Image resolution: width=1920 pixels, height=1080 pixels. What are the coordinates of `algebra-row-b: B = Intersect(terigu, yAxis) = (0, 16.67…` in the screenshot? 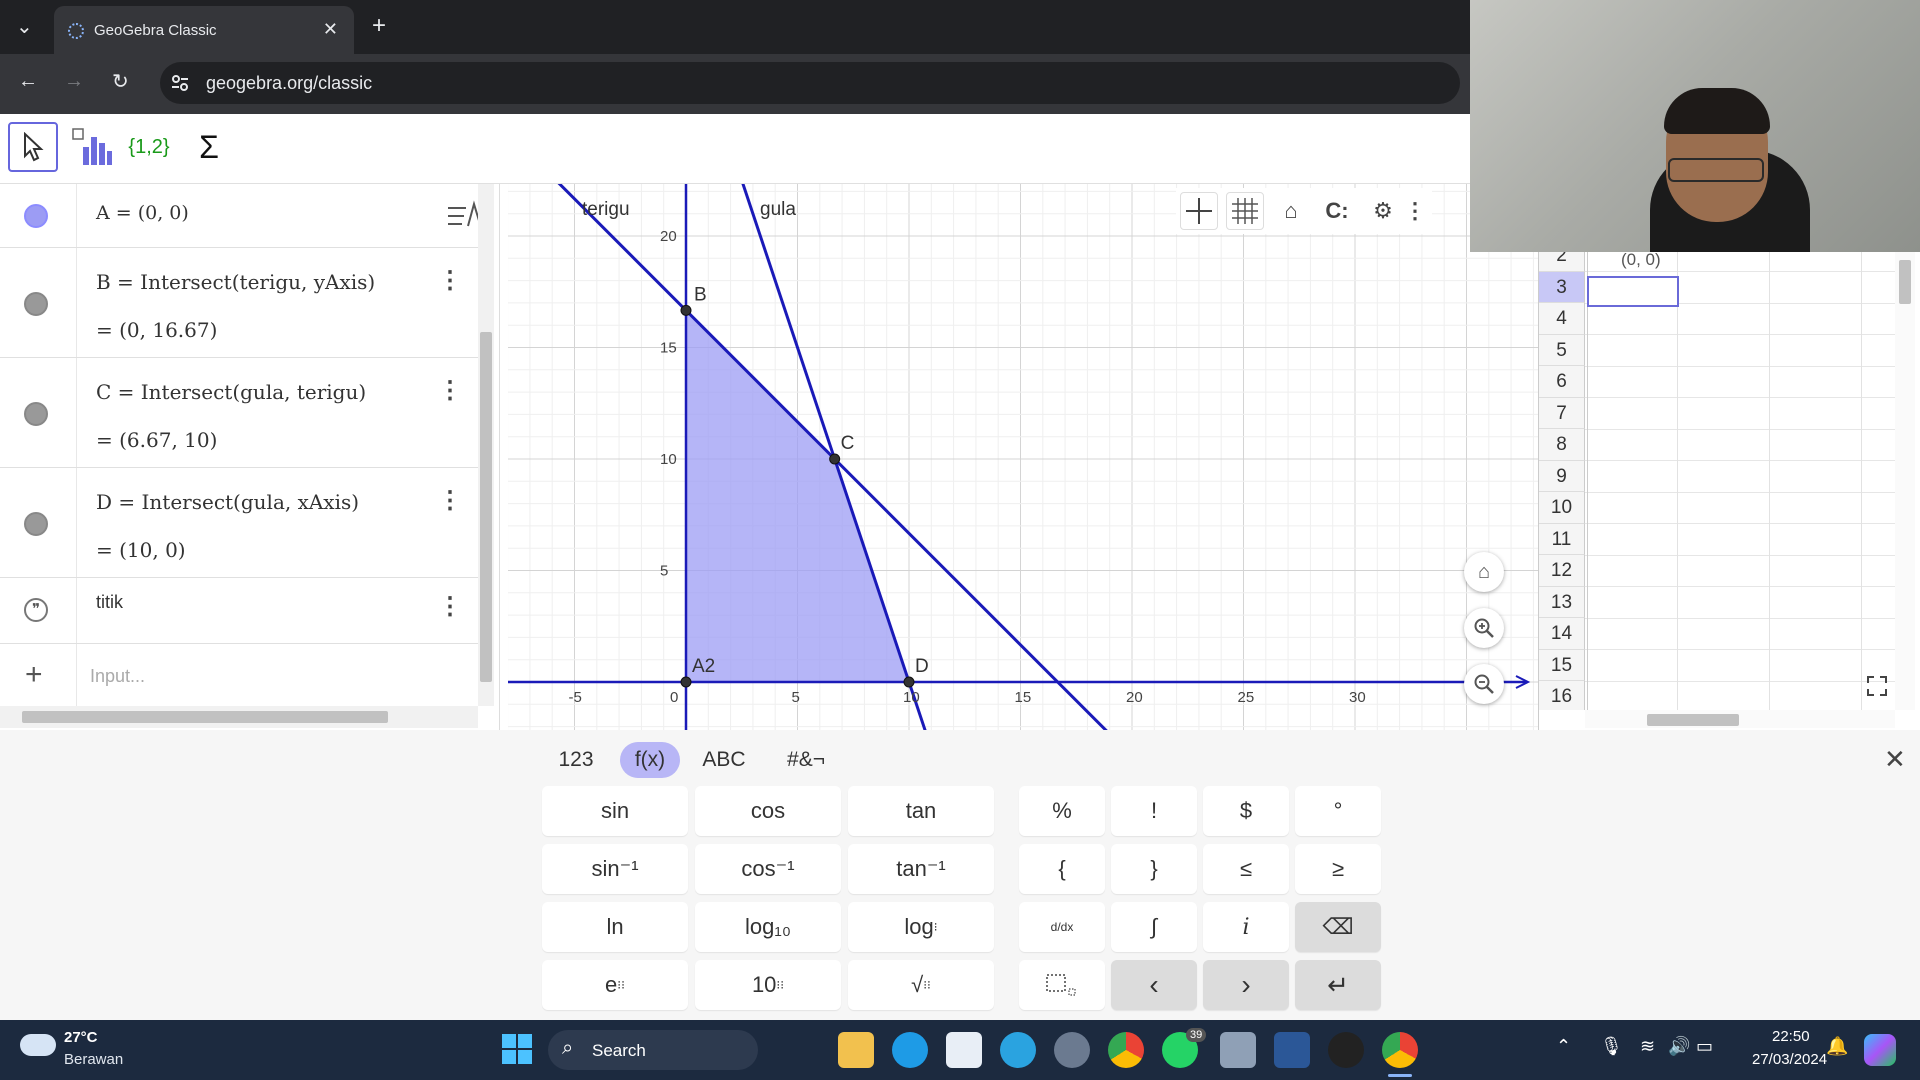 It's located at (239, 303).